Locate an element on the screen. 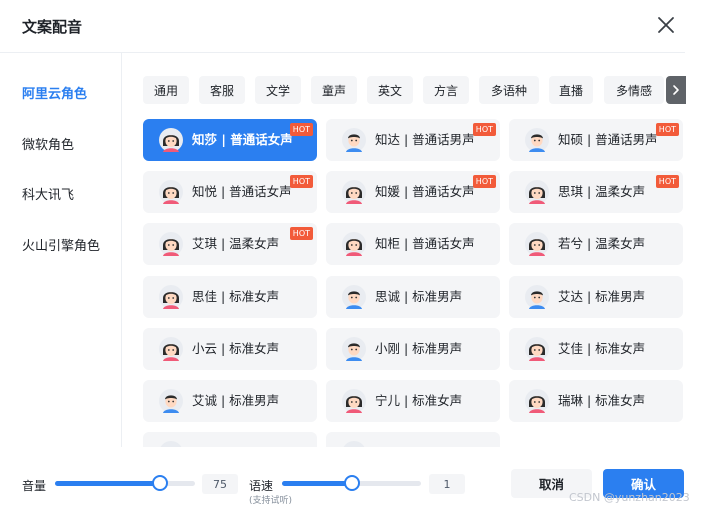 This screenshot has height=512, width=707. speed-value: 1 is located at coordinates (447, 484).